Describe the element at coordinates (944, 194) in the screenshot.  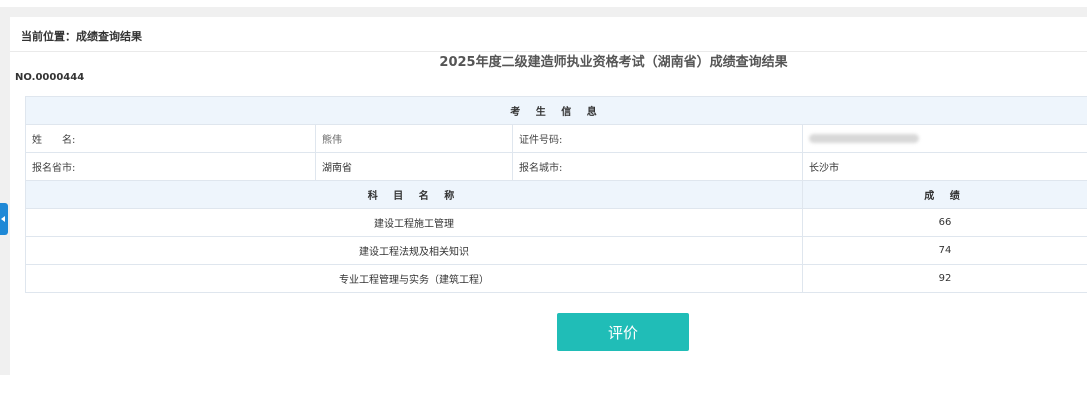
I see `score-column-header: 成 绩` at that location.